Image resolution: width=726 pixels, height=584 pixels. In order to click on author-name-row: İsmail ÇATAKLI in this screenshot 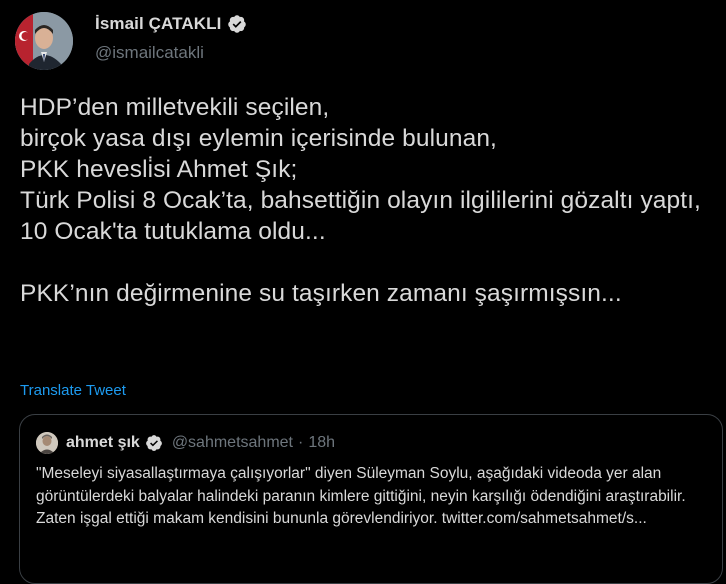, I will do `click(171, 24)`.